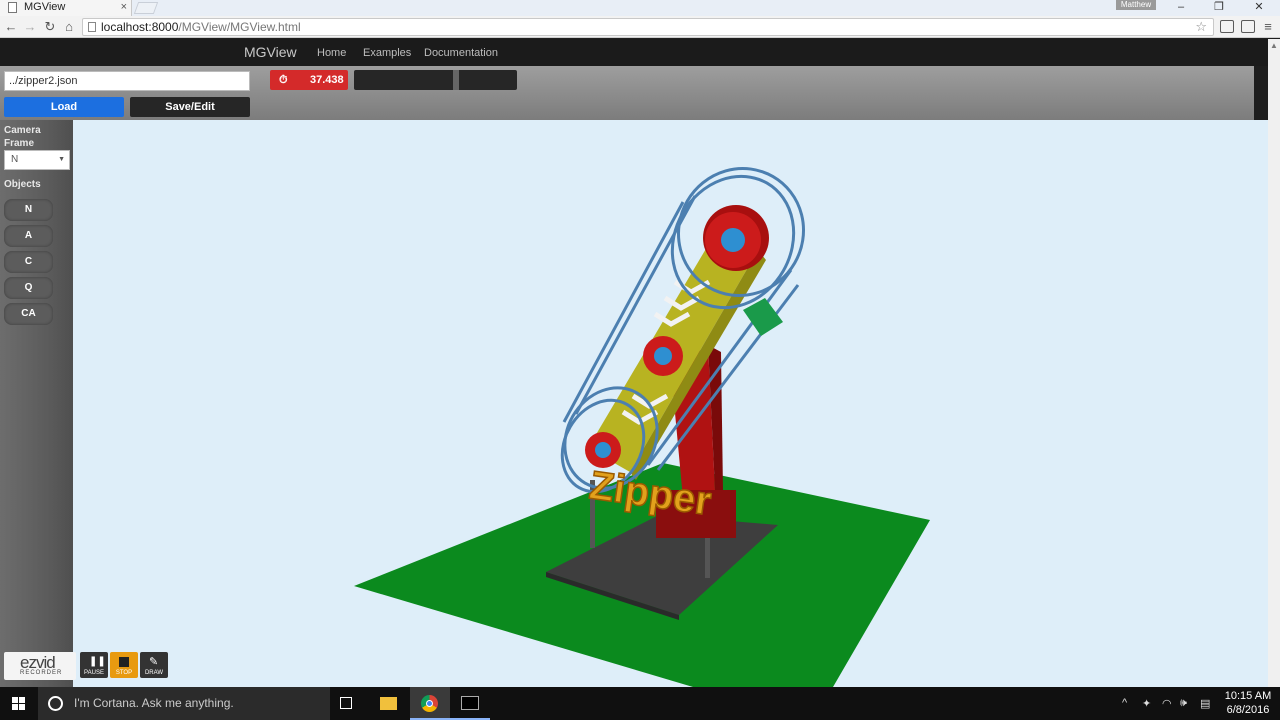 This screenshot has width=1280, height=720. I want to click on stop-icon, so click(124, 662).